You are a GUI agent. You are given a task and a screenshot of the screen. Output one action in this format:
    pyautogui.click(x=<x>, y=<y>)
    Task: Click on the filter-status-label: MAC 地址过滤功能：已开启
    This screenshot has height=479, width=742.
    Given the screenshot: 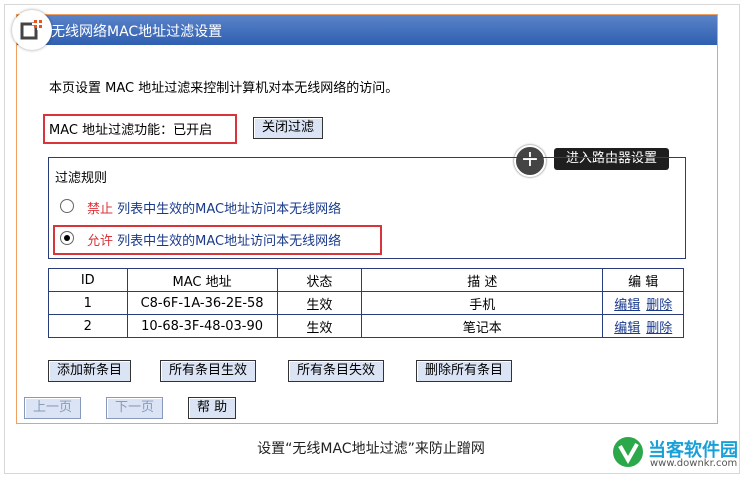 What is the action you would take?
    pyautogui.click(x=131, y=130)
    